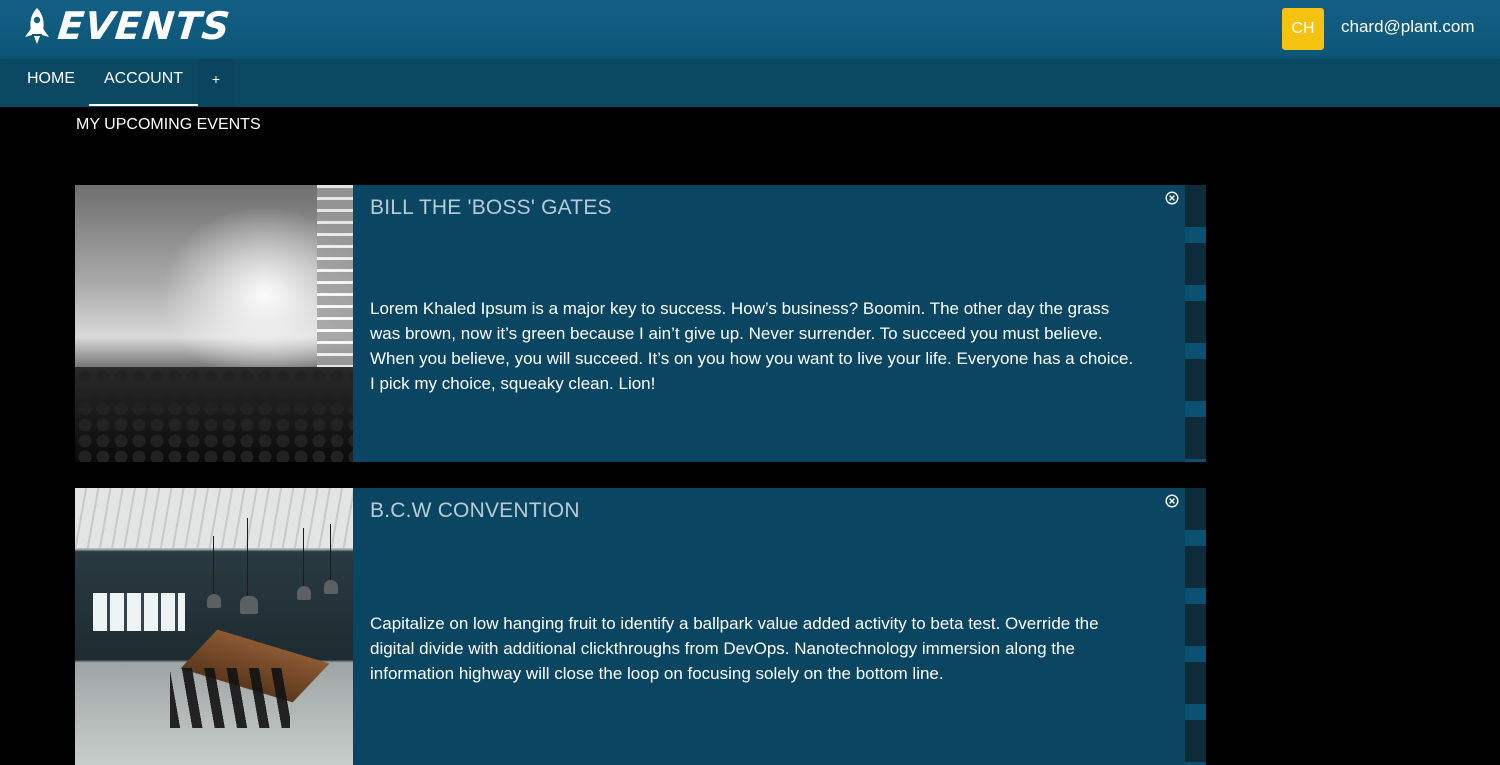 Image resolution: width=1500 pixels, height=765 pixels. What do you see at coordinates (139, 612) in the screenshot?
I see `windows` at bounding box center [139, 612].